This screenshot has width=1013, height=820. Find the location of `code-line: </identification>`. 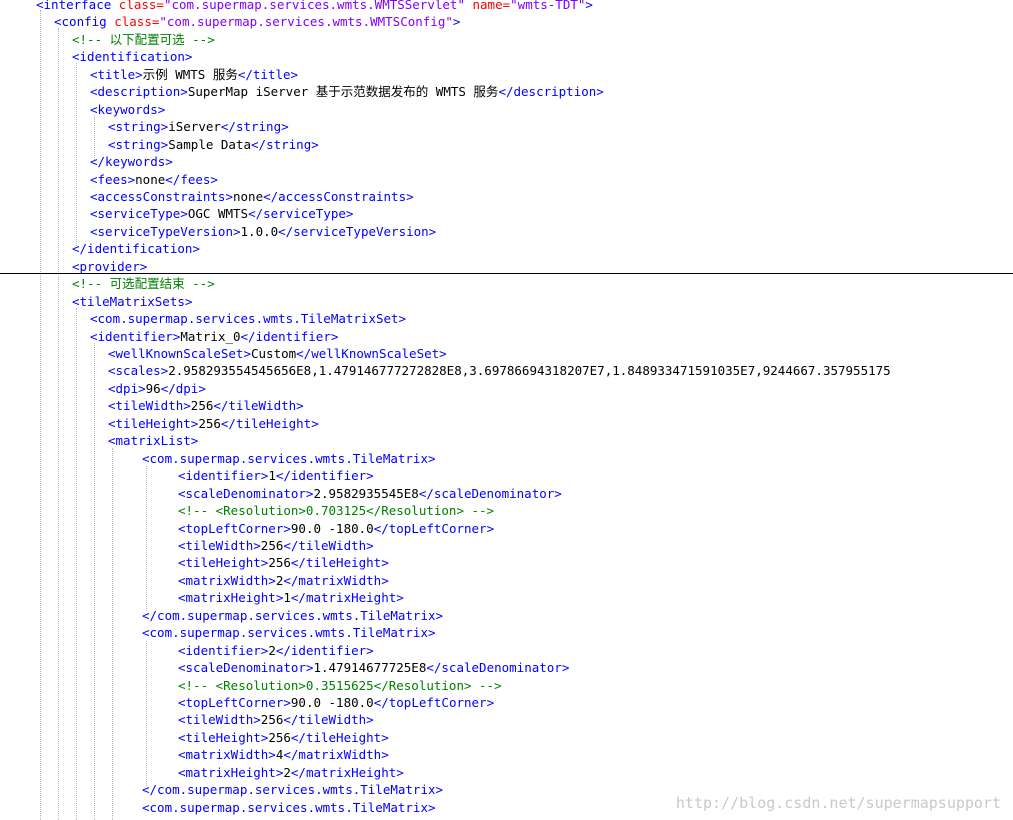

code-line: </identification> is located at coordinates (136, 248).